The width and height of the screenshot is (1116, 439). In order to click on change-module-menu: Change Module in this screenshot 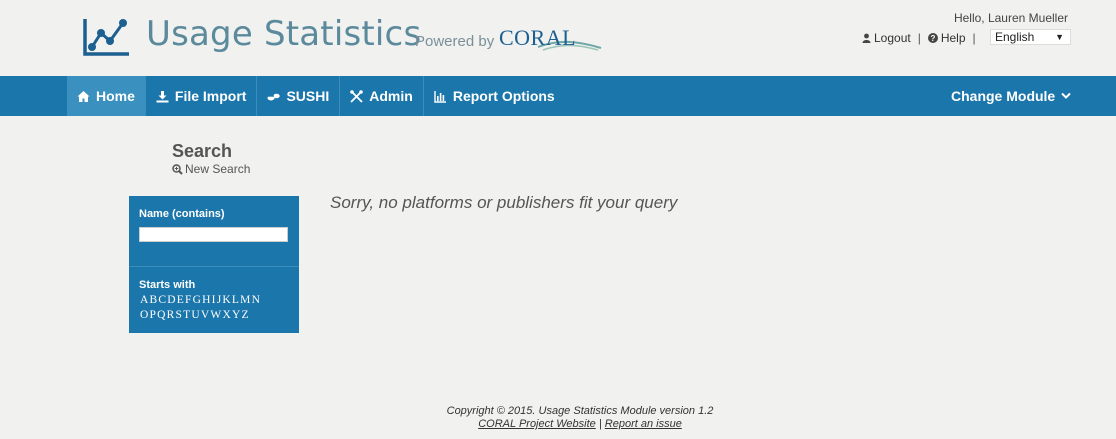, I will do `click(1011, 96)`.